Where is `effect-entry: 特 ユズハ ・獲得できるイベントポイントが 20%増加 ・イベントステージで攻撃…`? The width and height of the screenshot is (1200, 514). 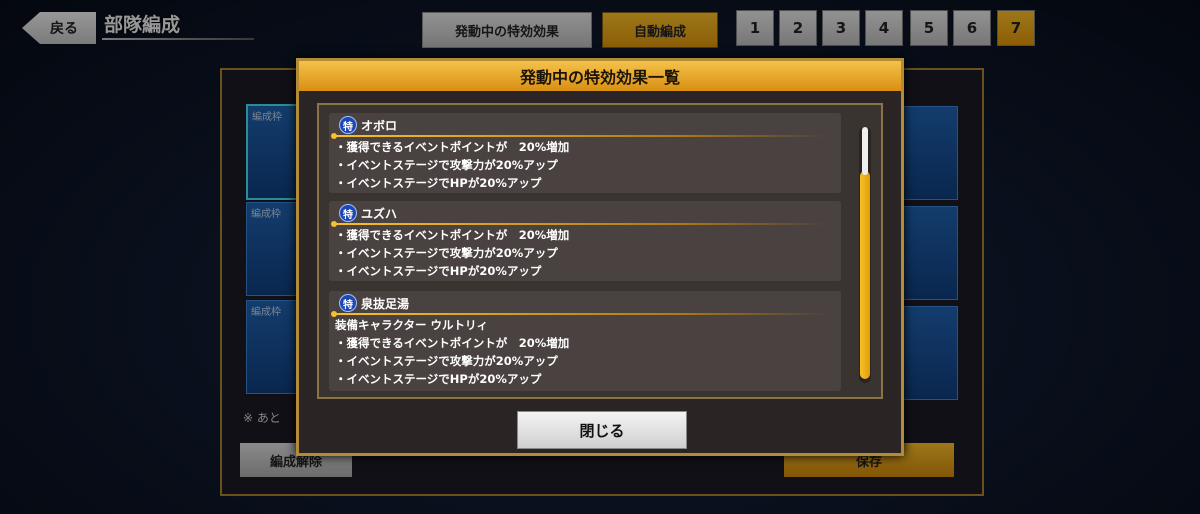 effect-entry: 特 ユズハ ・獲得できるイベントポイントが 20%増加 ・イベントステージで攻撃… is located at coordinates (585, 241).